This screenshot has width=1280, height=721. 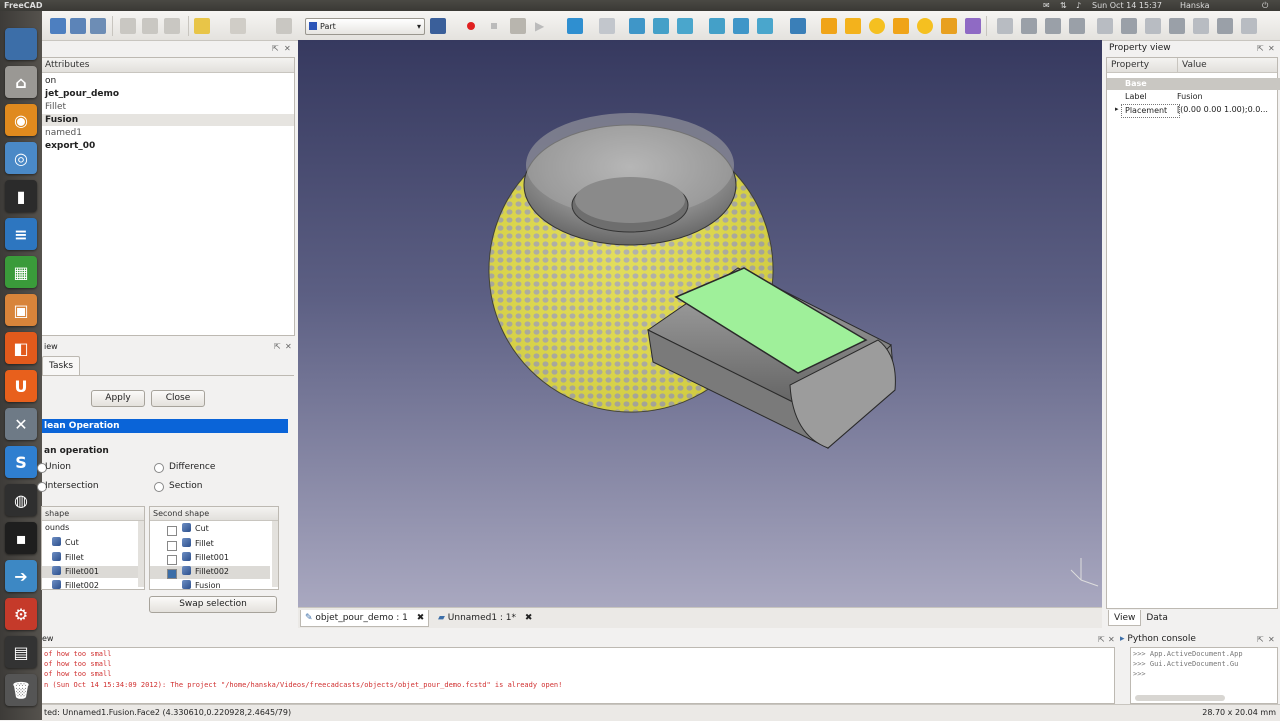 What do you see at coordinates (685, 26) in the screenshot?
I see `view-right-icon` at bounding box center [685, 26].